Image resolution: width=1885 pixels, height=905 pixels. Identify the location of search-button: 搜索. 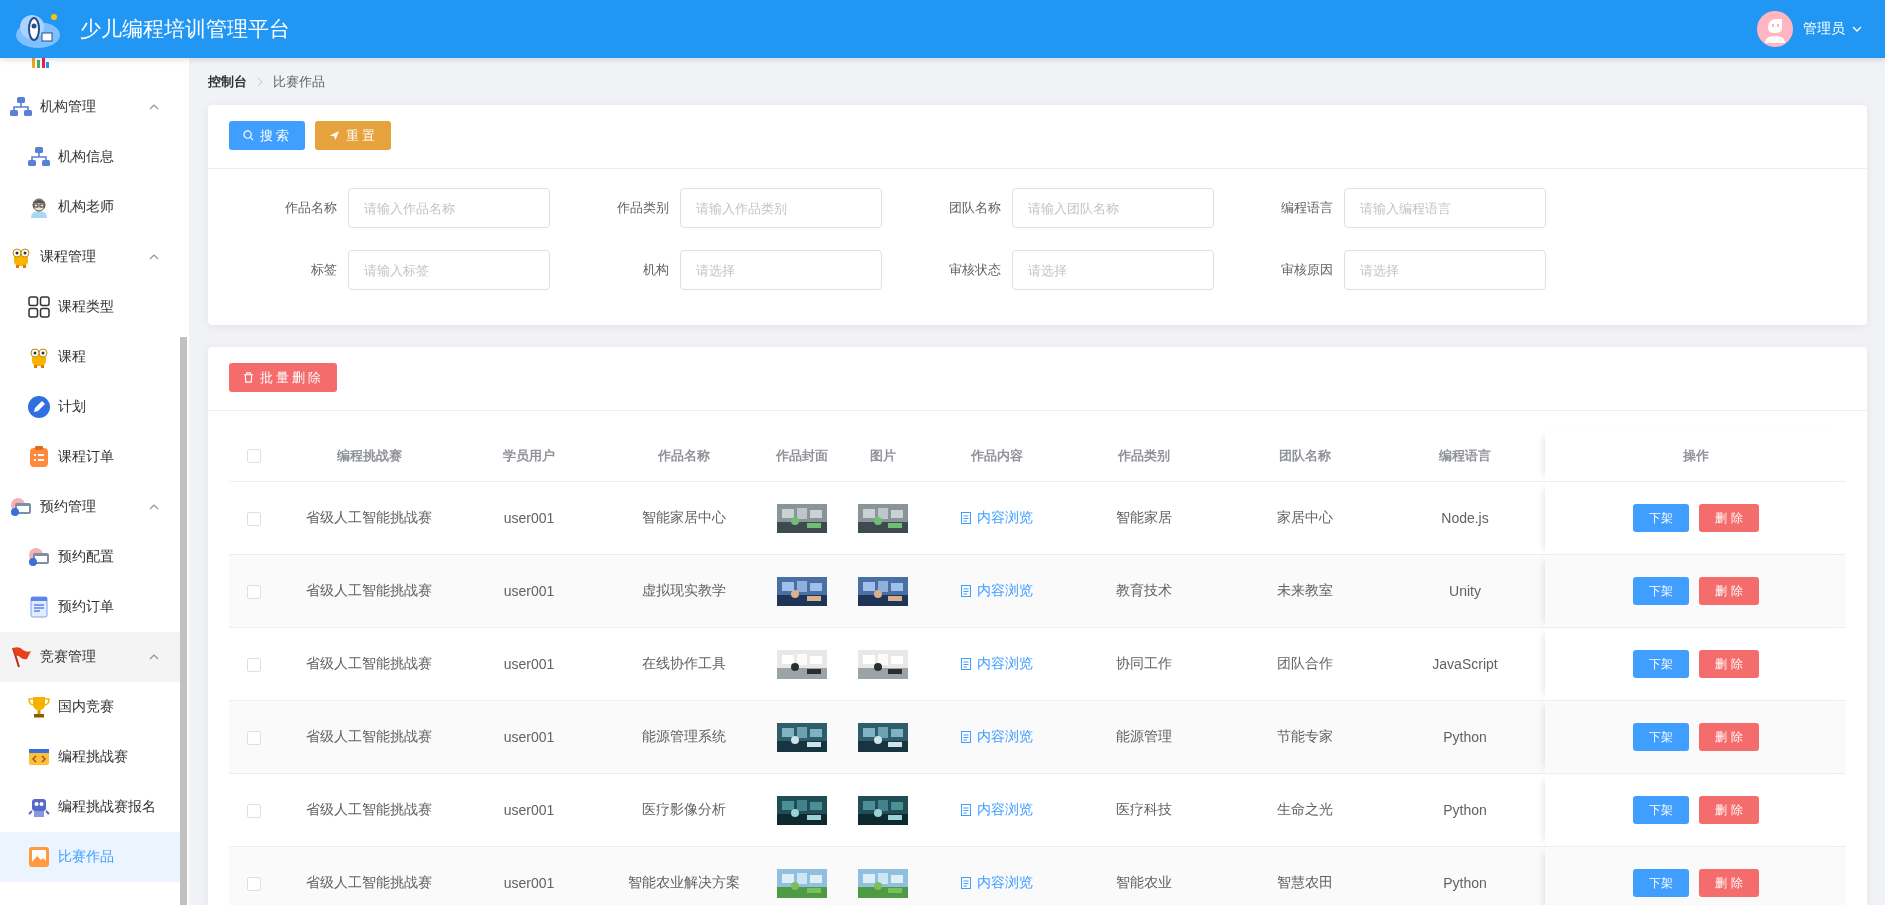
(267, 135).